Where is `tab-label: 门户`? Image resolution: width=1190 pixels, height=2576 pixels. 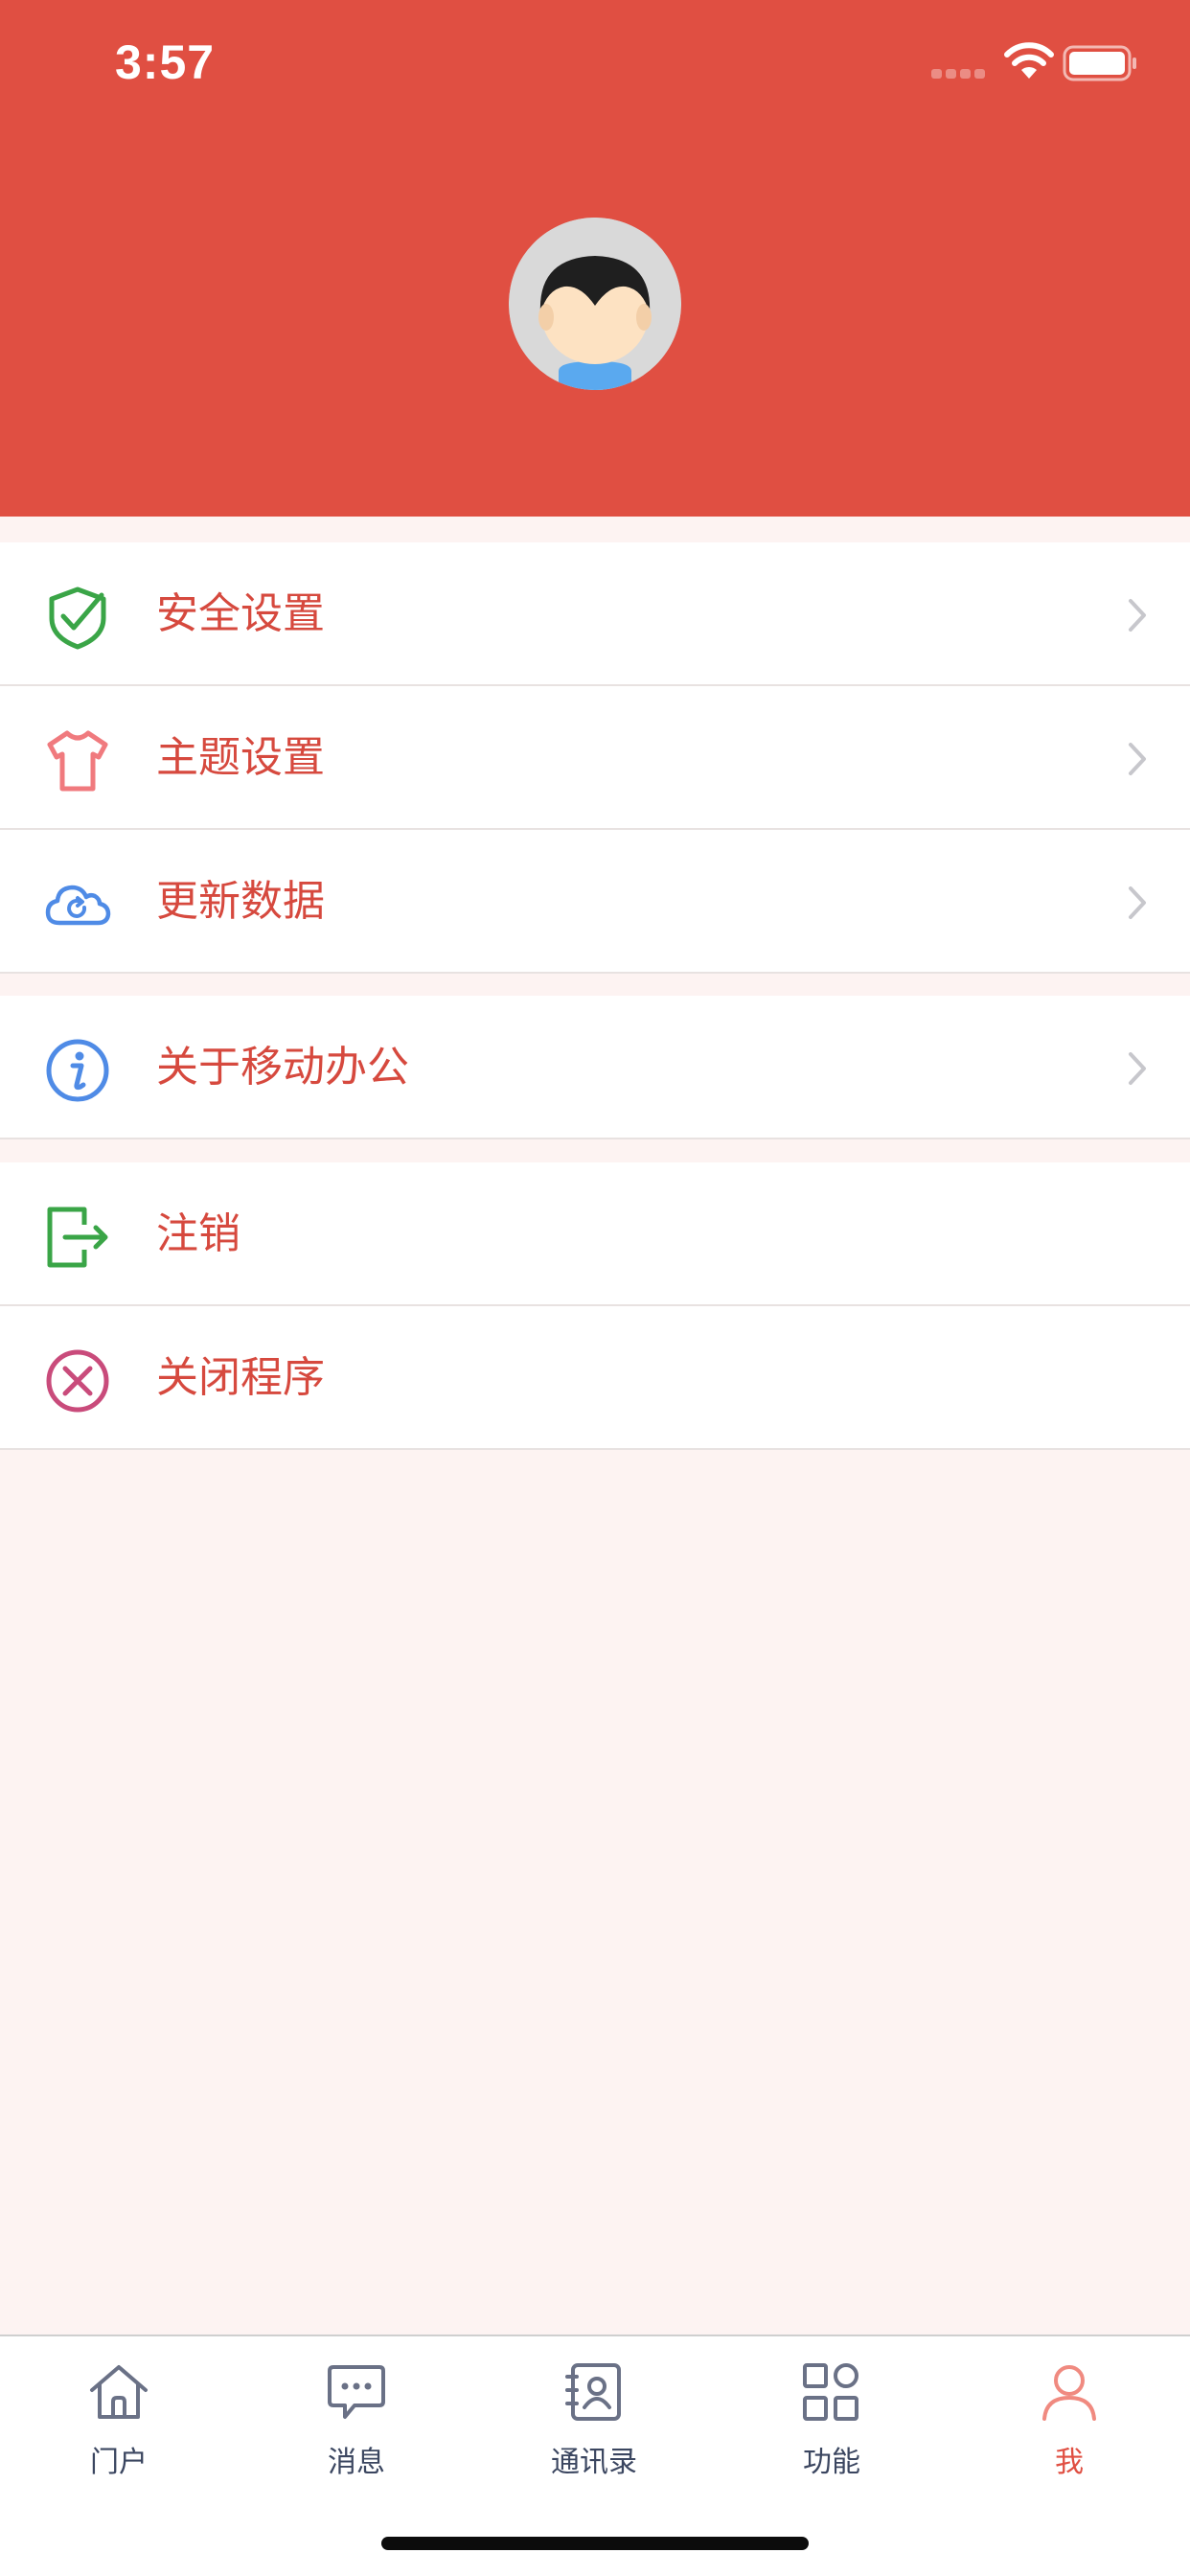
tab-label: 门户 is located at coordinates (119, 2463).